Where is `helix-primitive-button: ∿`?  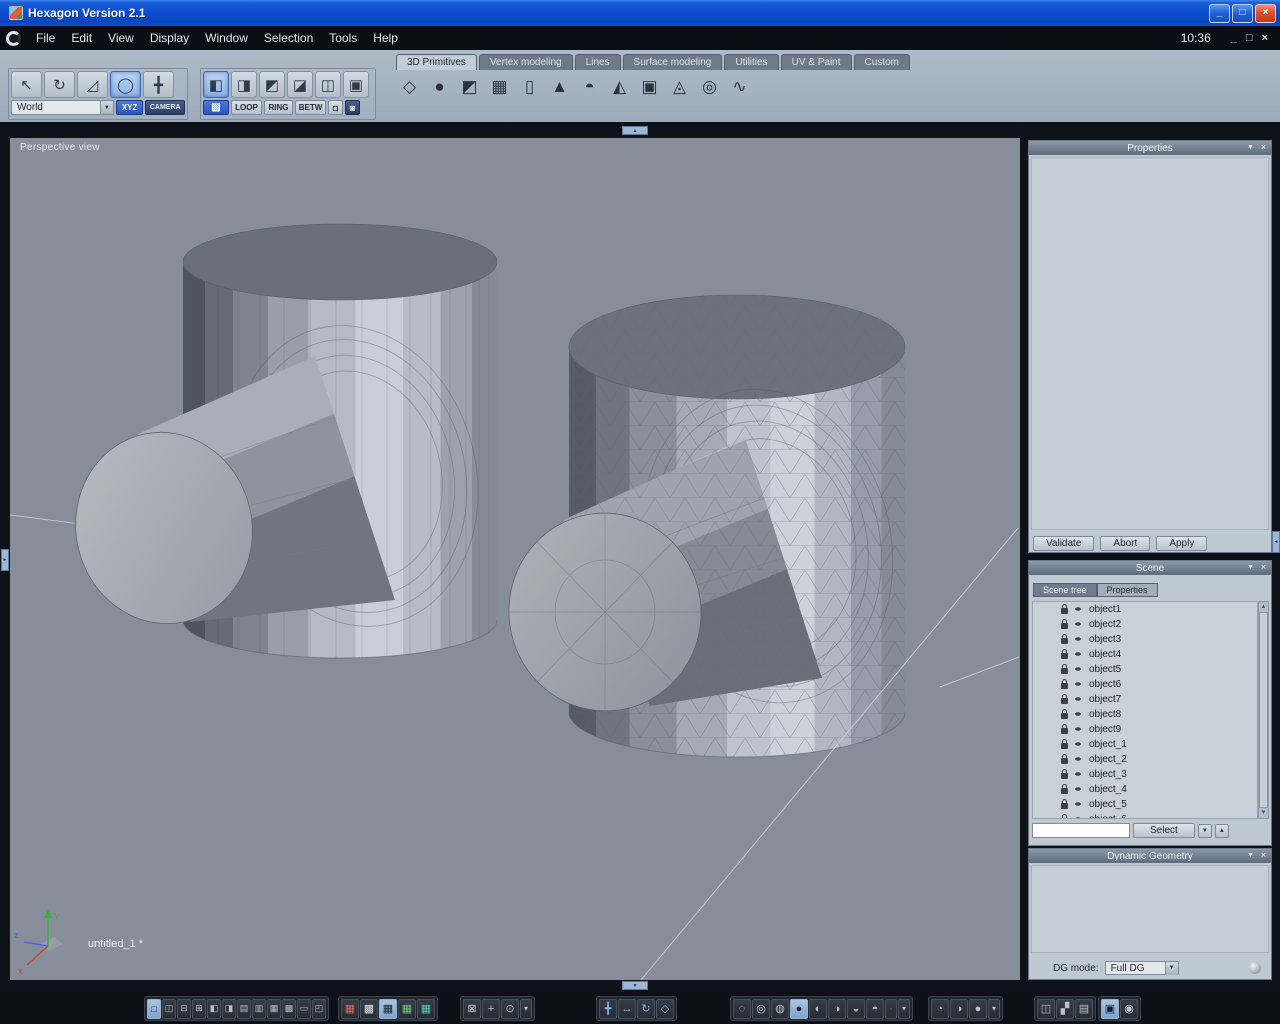
helix-primitive-button: ∿ is located at coordinates (739, 87).